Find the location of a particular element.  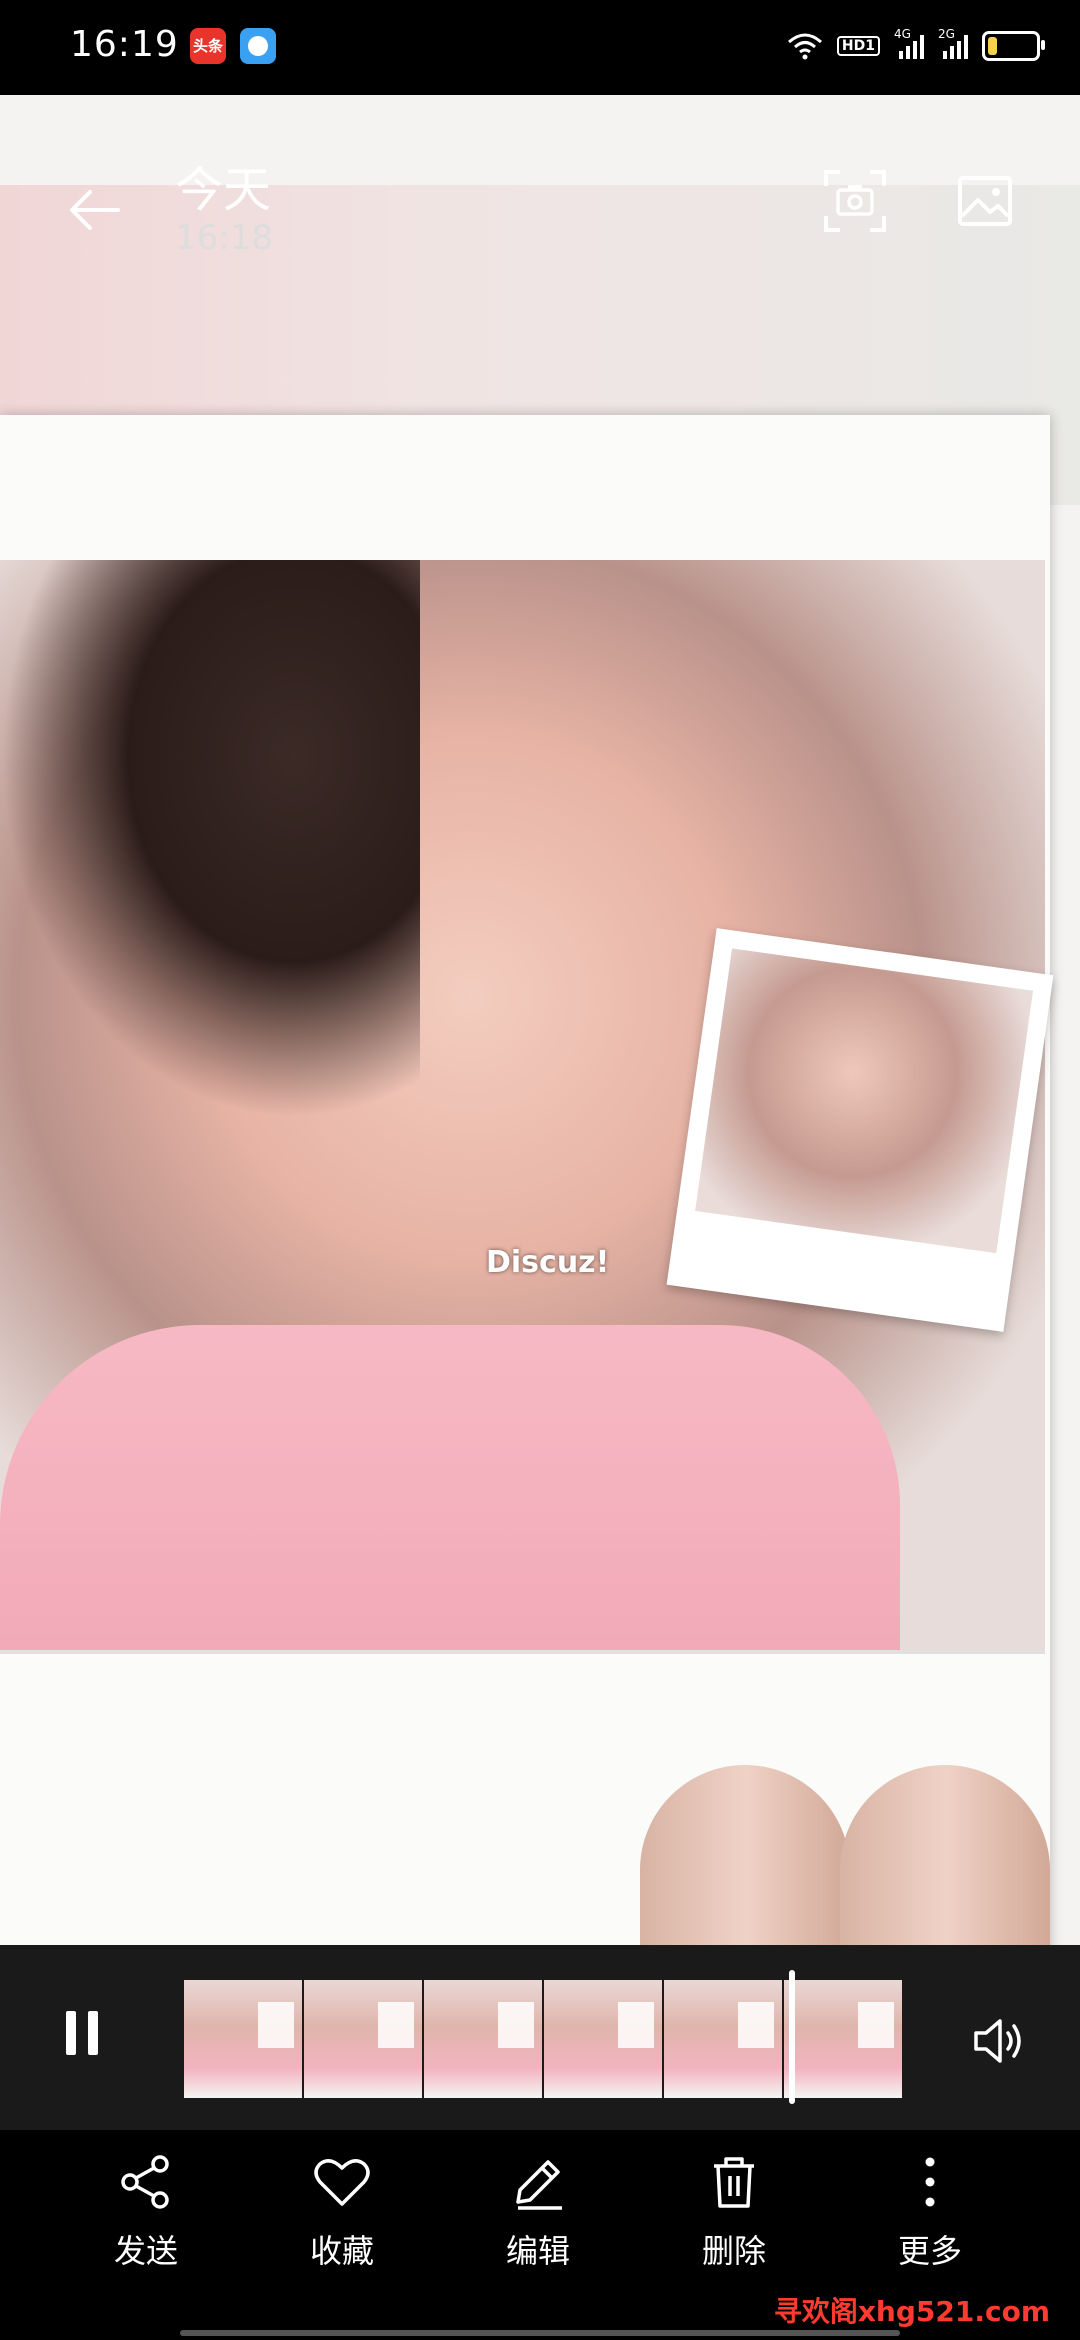

page-subtitle-time: 16:18 is located at coordinates (224, 238).